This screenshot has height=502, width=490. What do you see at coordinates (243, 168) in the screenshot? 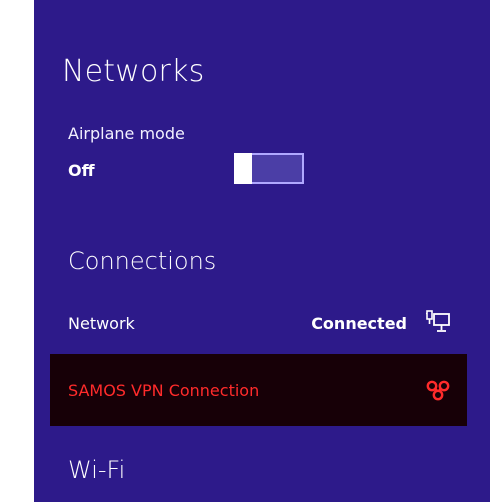
I see `toggle-thumb` at bounding box center [243, 168].